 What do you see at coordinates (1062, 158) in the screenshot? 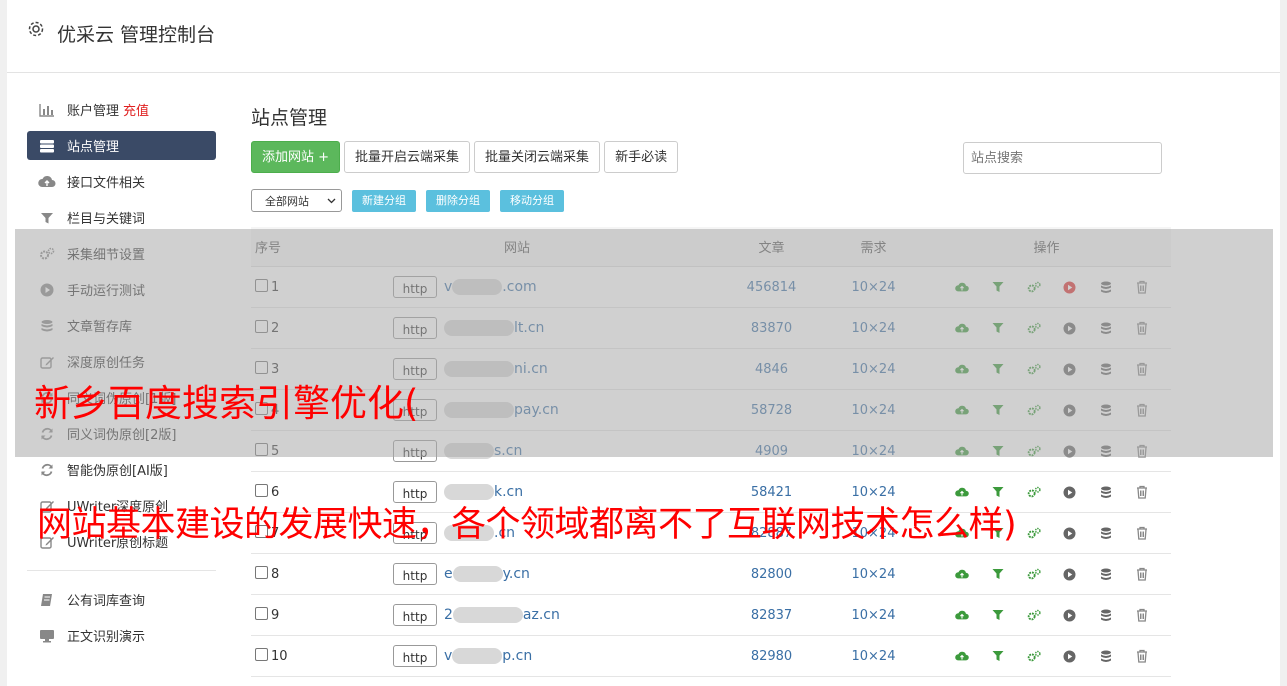
I see `site-search-input` at bounding box center [1062, 158].